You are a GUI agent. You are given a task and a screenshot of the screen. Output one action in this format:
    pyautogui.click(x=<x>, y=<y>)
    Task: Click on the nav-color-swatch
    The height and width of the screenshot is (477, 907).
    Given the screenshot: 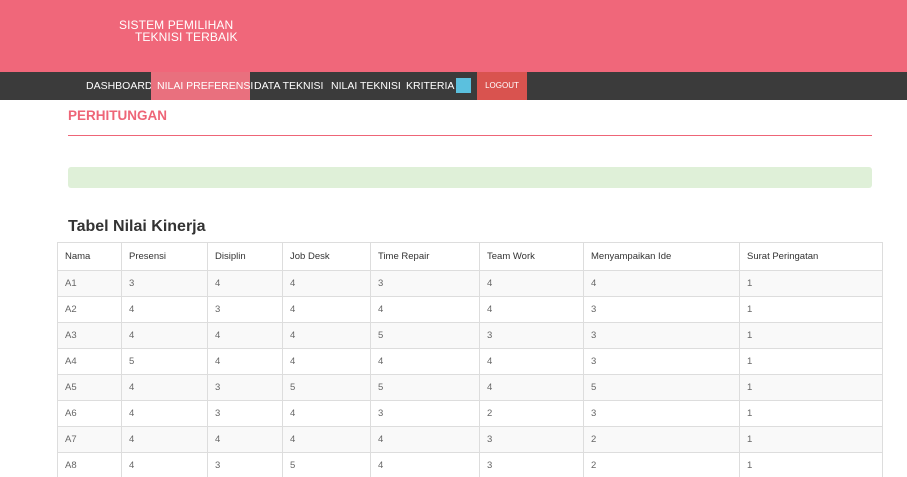 What is the action you would take?
    pyautogui.click(x=463, y=85)
    